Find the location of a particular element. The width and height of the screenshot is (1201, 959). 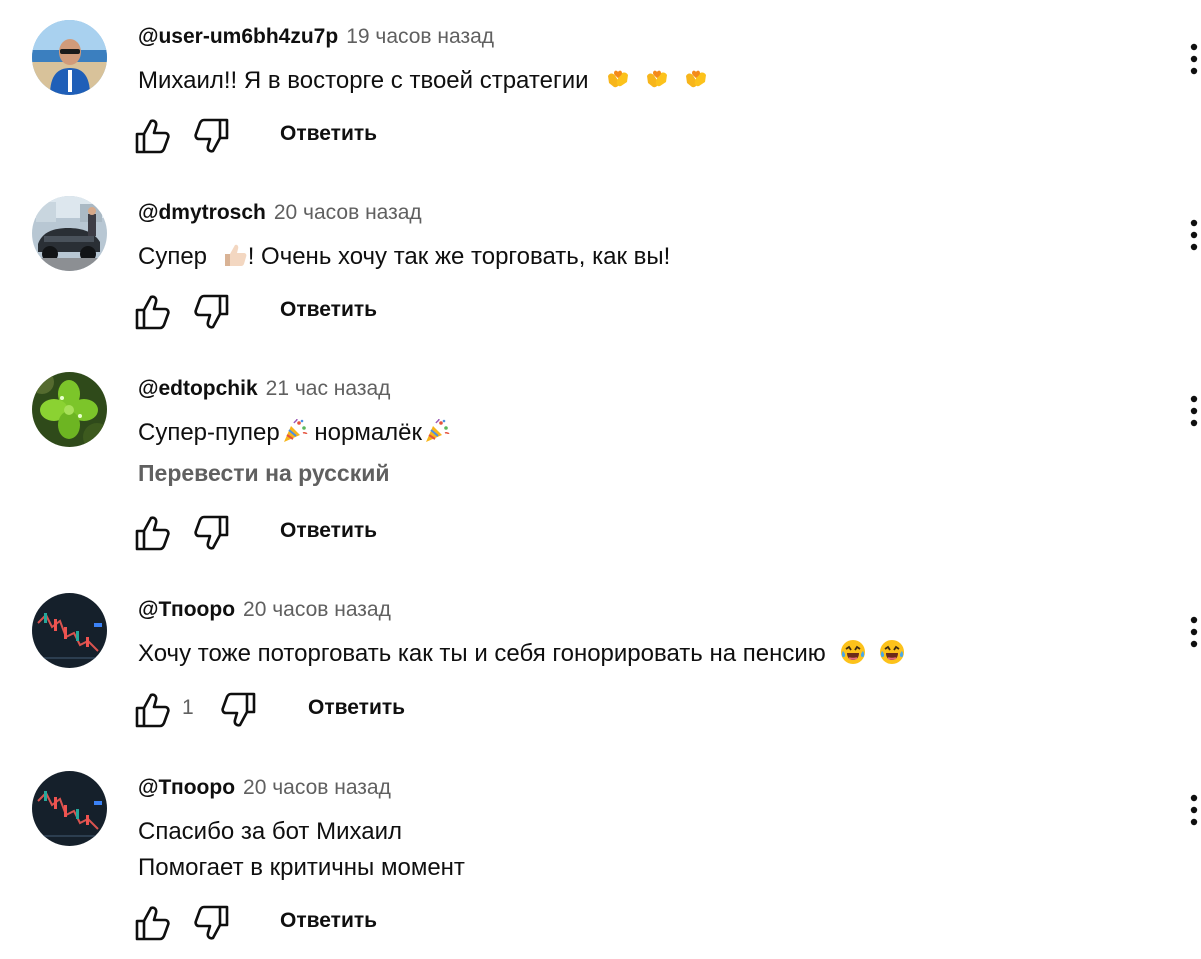

author-name: @user-um6bh4zu7p is located at coordinates (238, 36).